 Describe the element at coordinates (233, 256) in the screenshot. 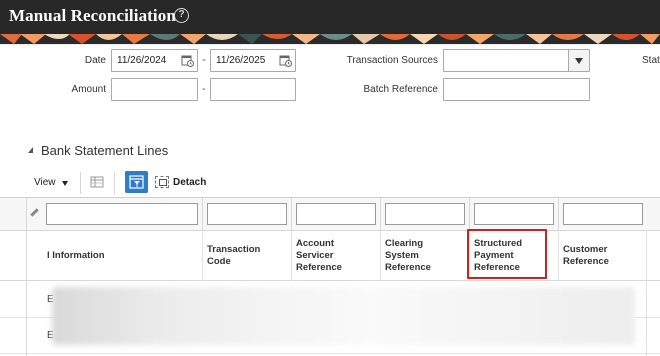

I see `column-header-transaction-code: Transaction Code` at that location.